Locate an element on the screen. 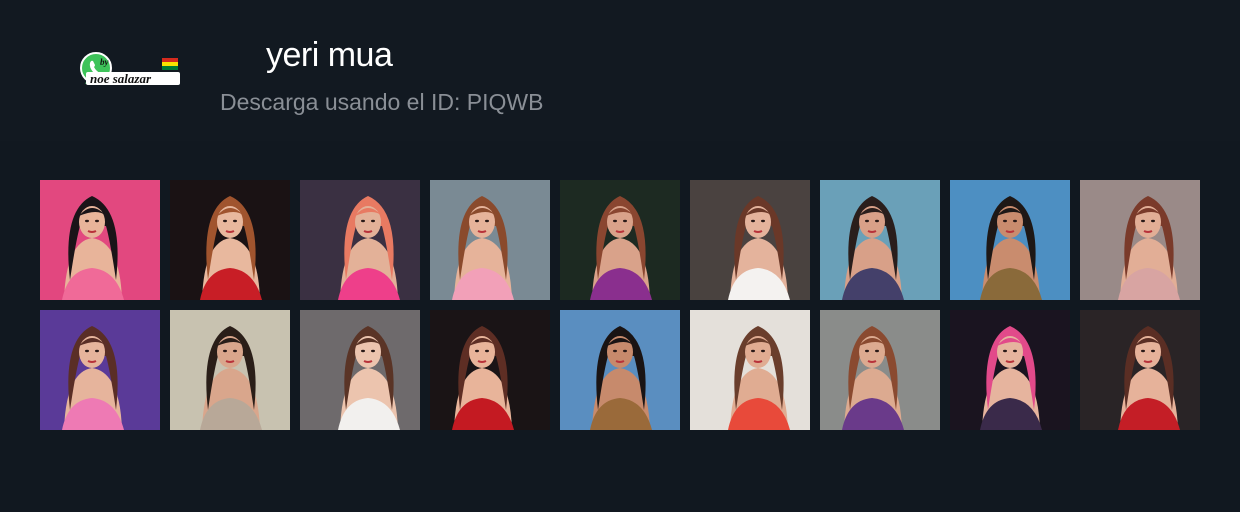 This screenshot has height=512, width=1240. logo-by-text: by is located at coordinates (105, 62).